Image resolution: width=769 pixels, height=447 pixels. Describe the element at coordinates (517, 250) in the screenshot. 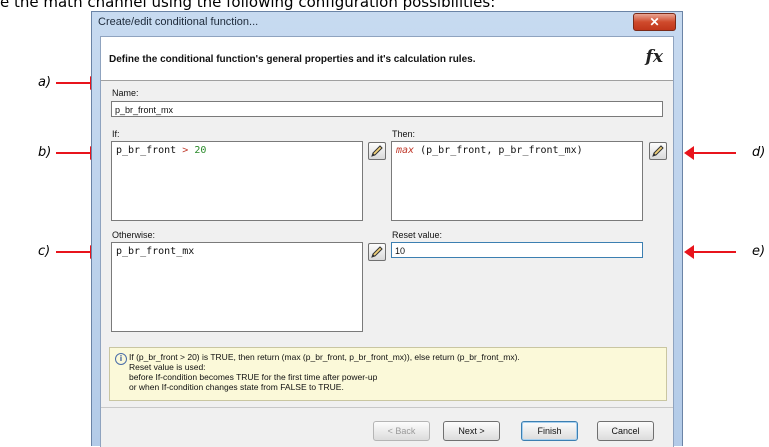

I see `reset-value-input: 10` at that location.